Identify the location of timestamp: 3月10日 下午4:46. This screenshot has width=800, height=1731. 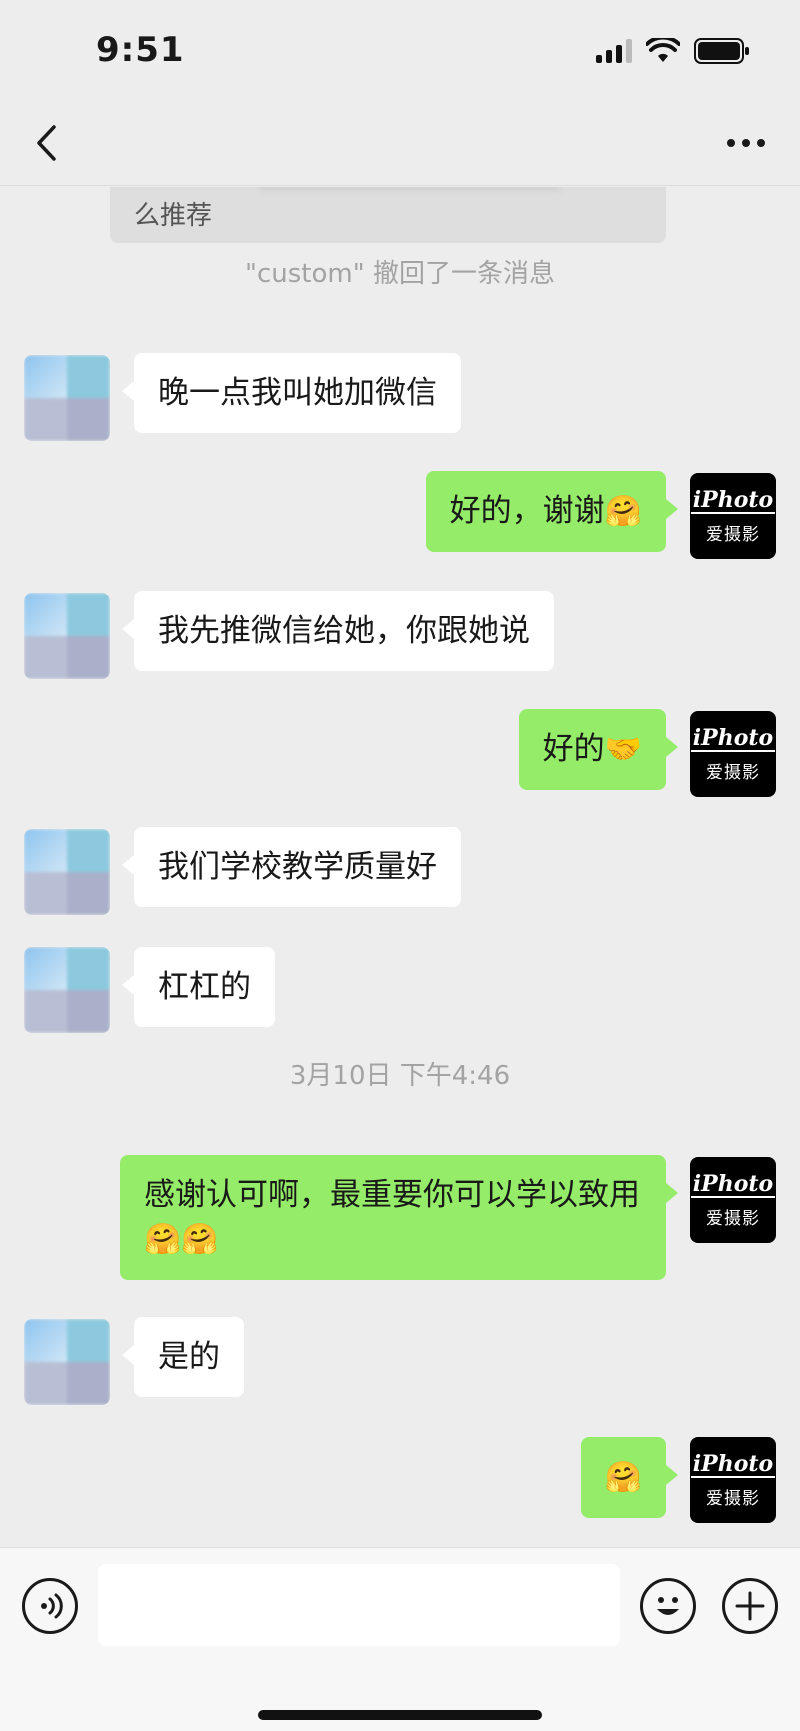
(400, 1076).